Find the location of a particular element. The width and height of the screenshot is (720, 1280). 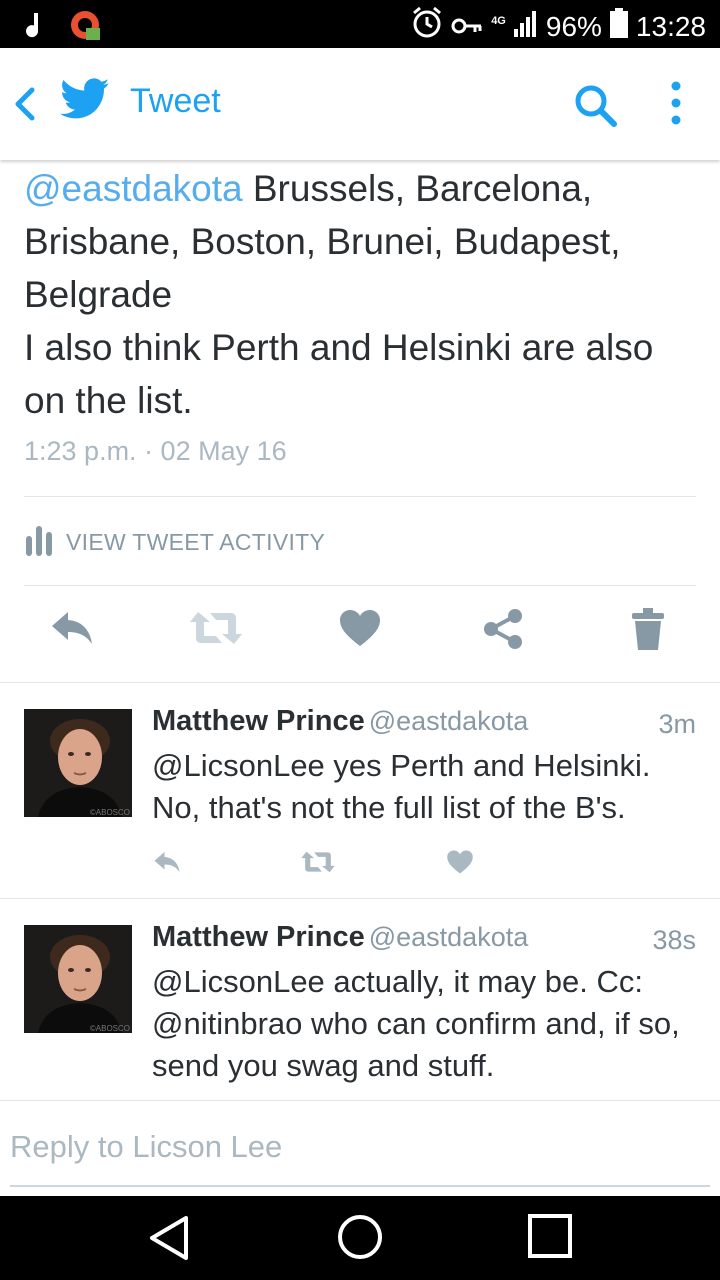

app-bar: Tweet is located at coordinates (360, 104).